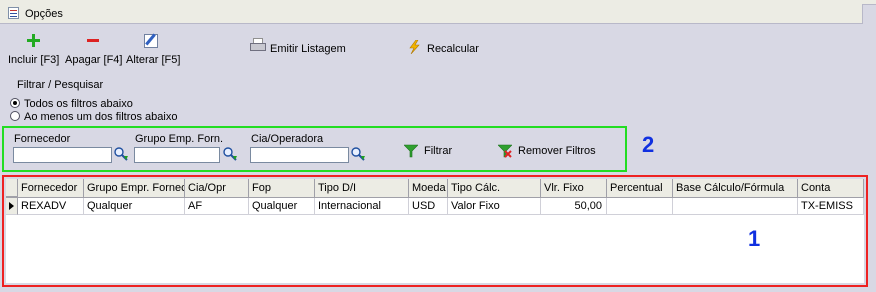  I want to click on col-header: Moeda, so click(428, 188).